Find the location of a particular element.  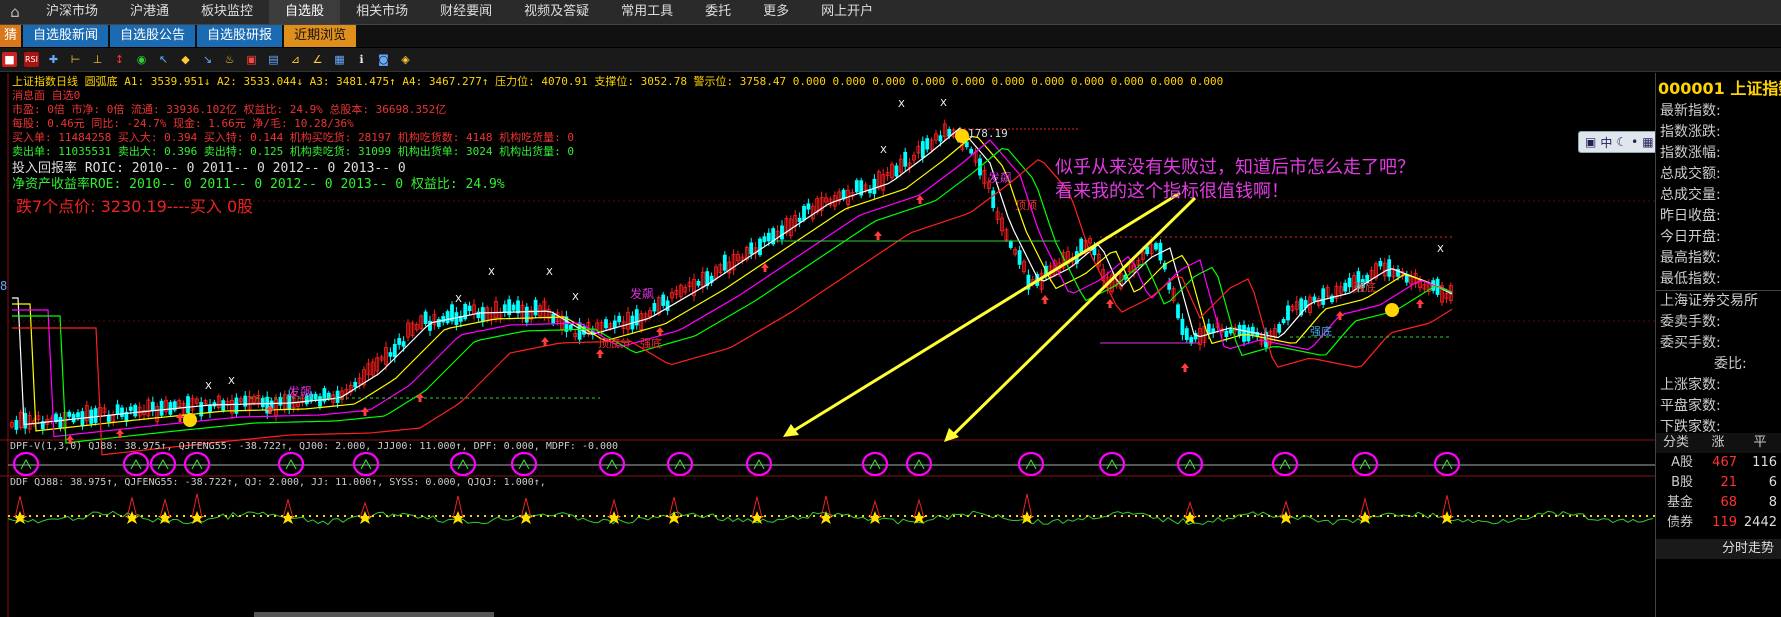

left-edge-mark: 8 is located at coordinates (4, 286).